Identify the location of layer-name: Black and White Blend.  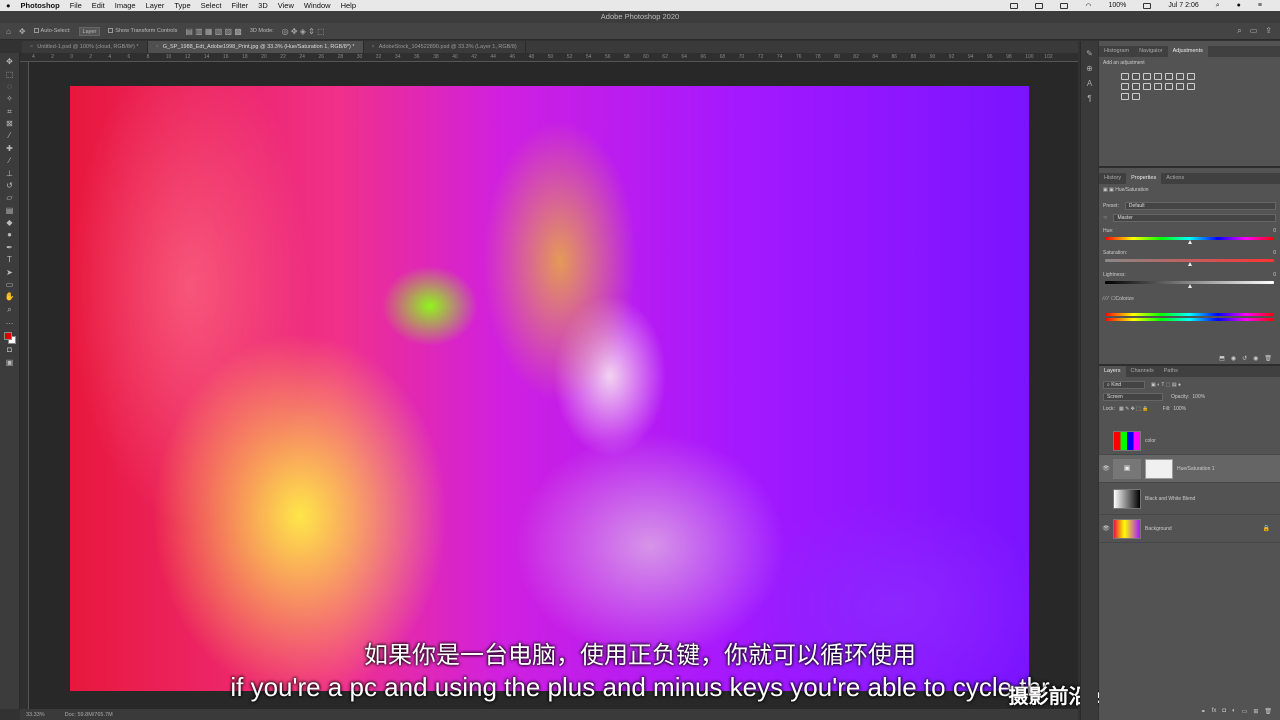
(1212, 499).